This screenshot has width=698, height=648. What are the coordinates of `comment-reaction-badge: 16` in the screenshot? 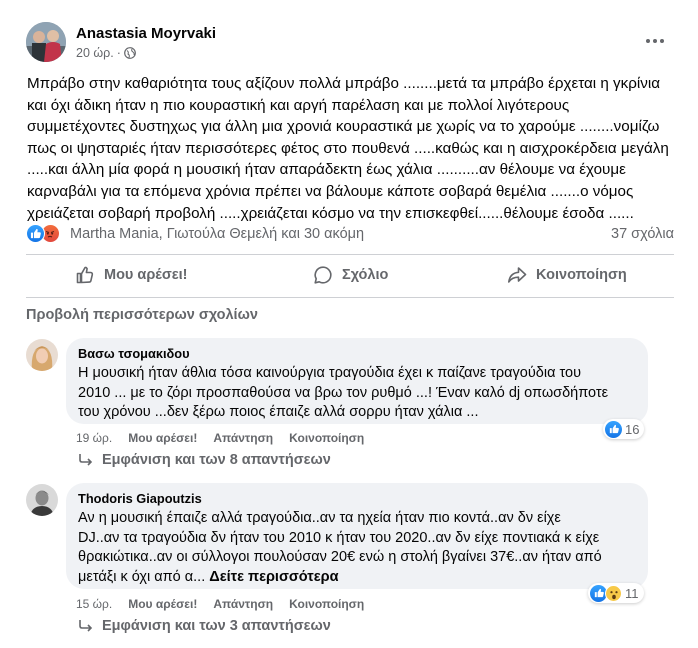 It's located at (624, 429).